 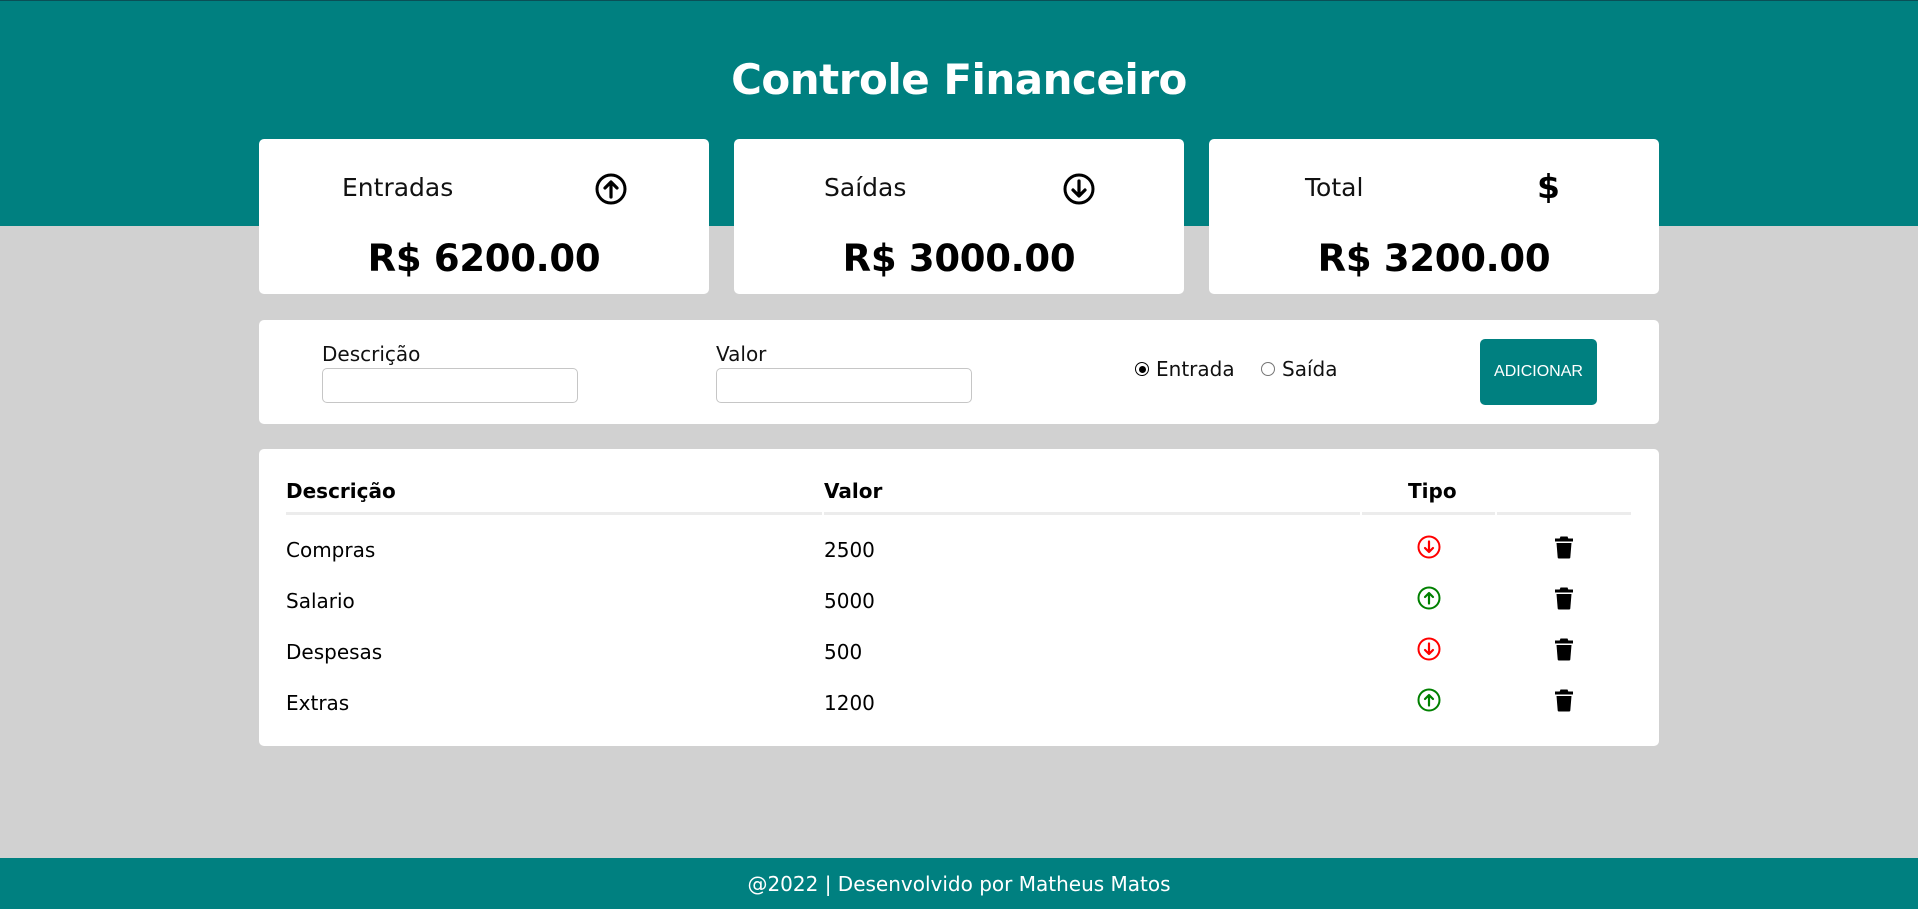 What do you see at coordinates (843, 652) in the screenshot?
I see `row-value: 500` at bounding box center [843, 652].